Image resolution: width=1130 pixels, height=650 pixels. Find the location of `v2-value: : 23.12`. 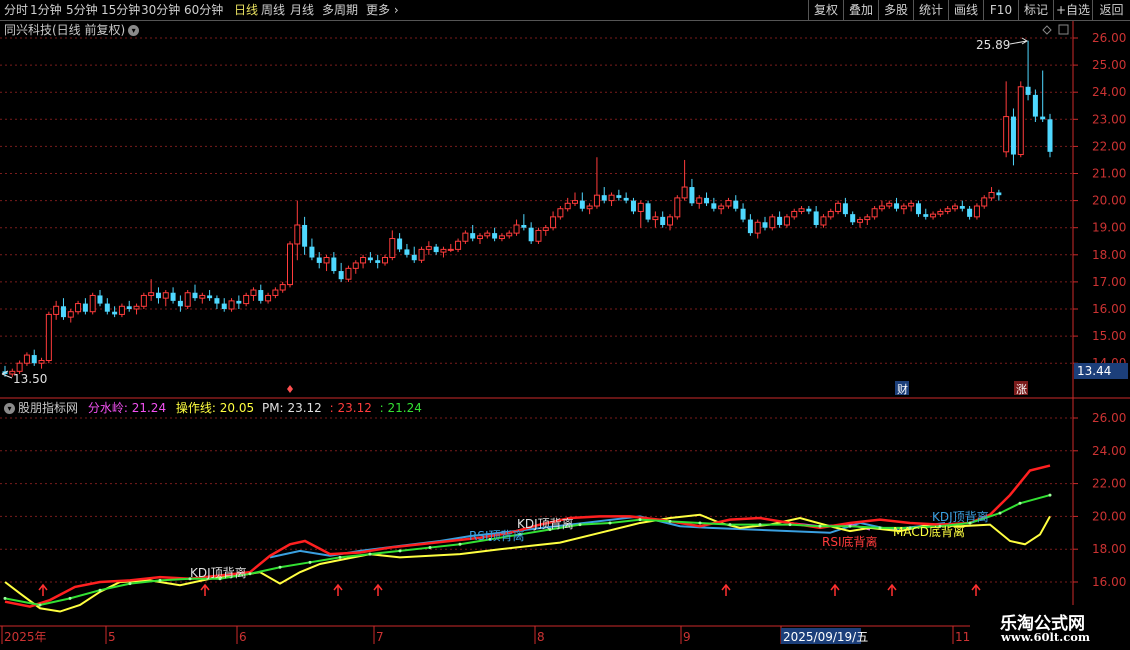

v2-value: : 23.12 is located at coordinates (350, 408).